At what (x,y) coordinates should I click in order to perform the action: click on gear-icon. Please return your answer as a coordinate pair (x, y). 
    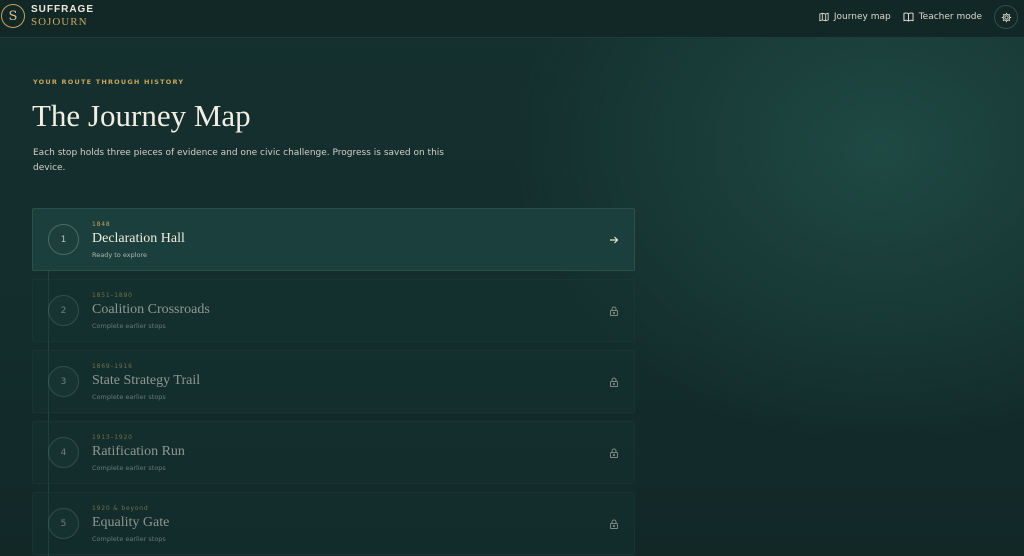
    Looking at the image, I should click on (1006, 17).